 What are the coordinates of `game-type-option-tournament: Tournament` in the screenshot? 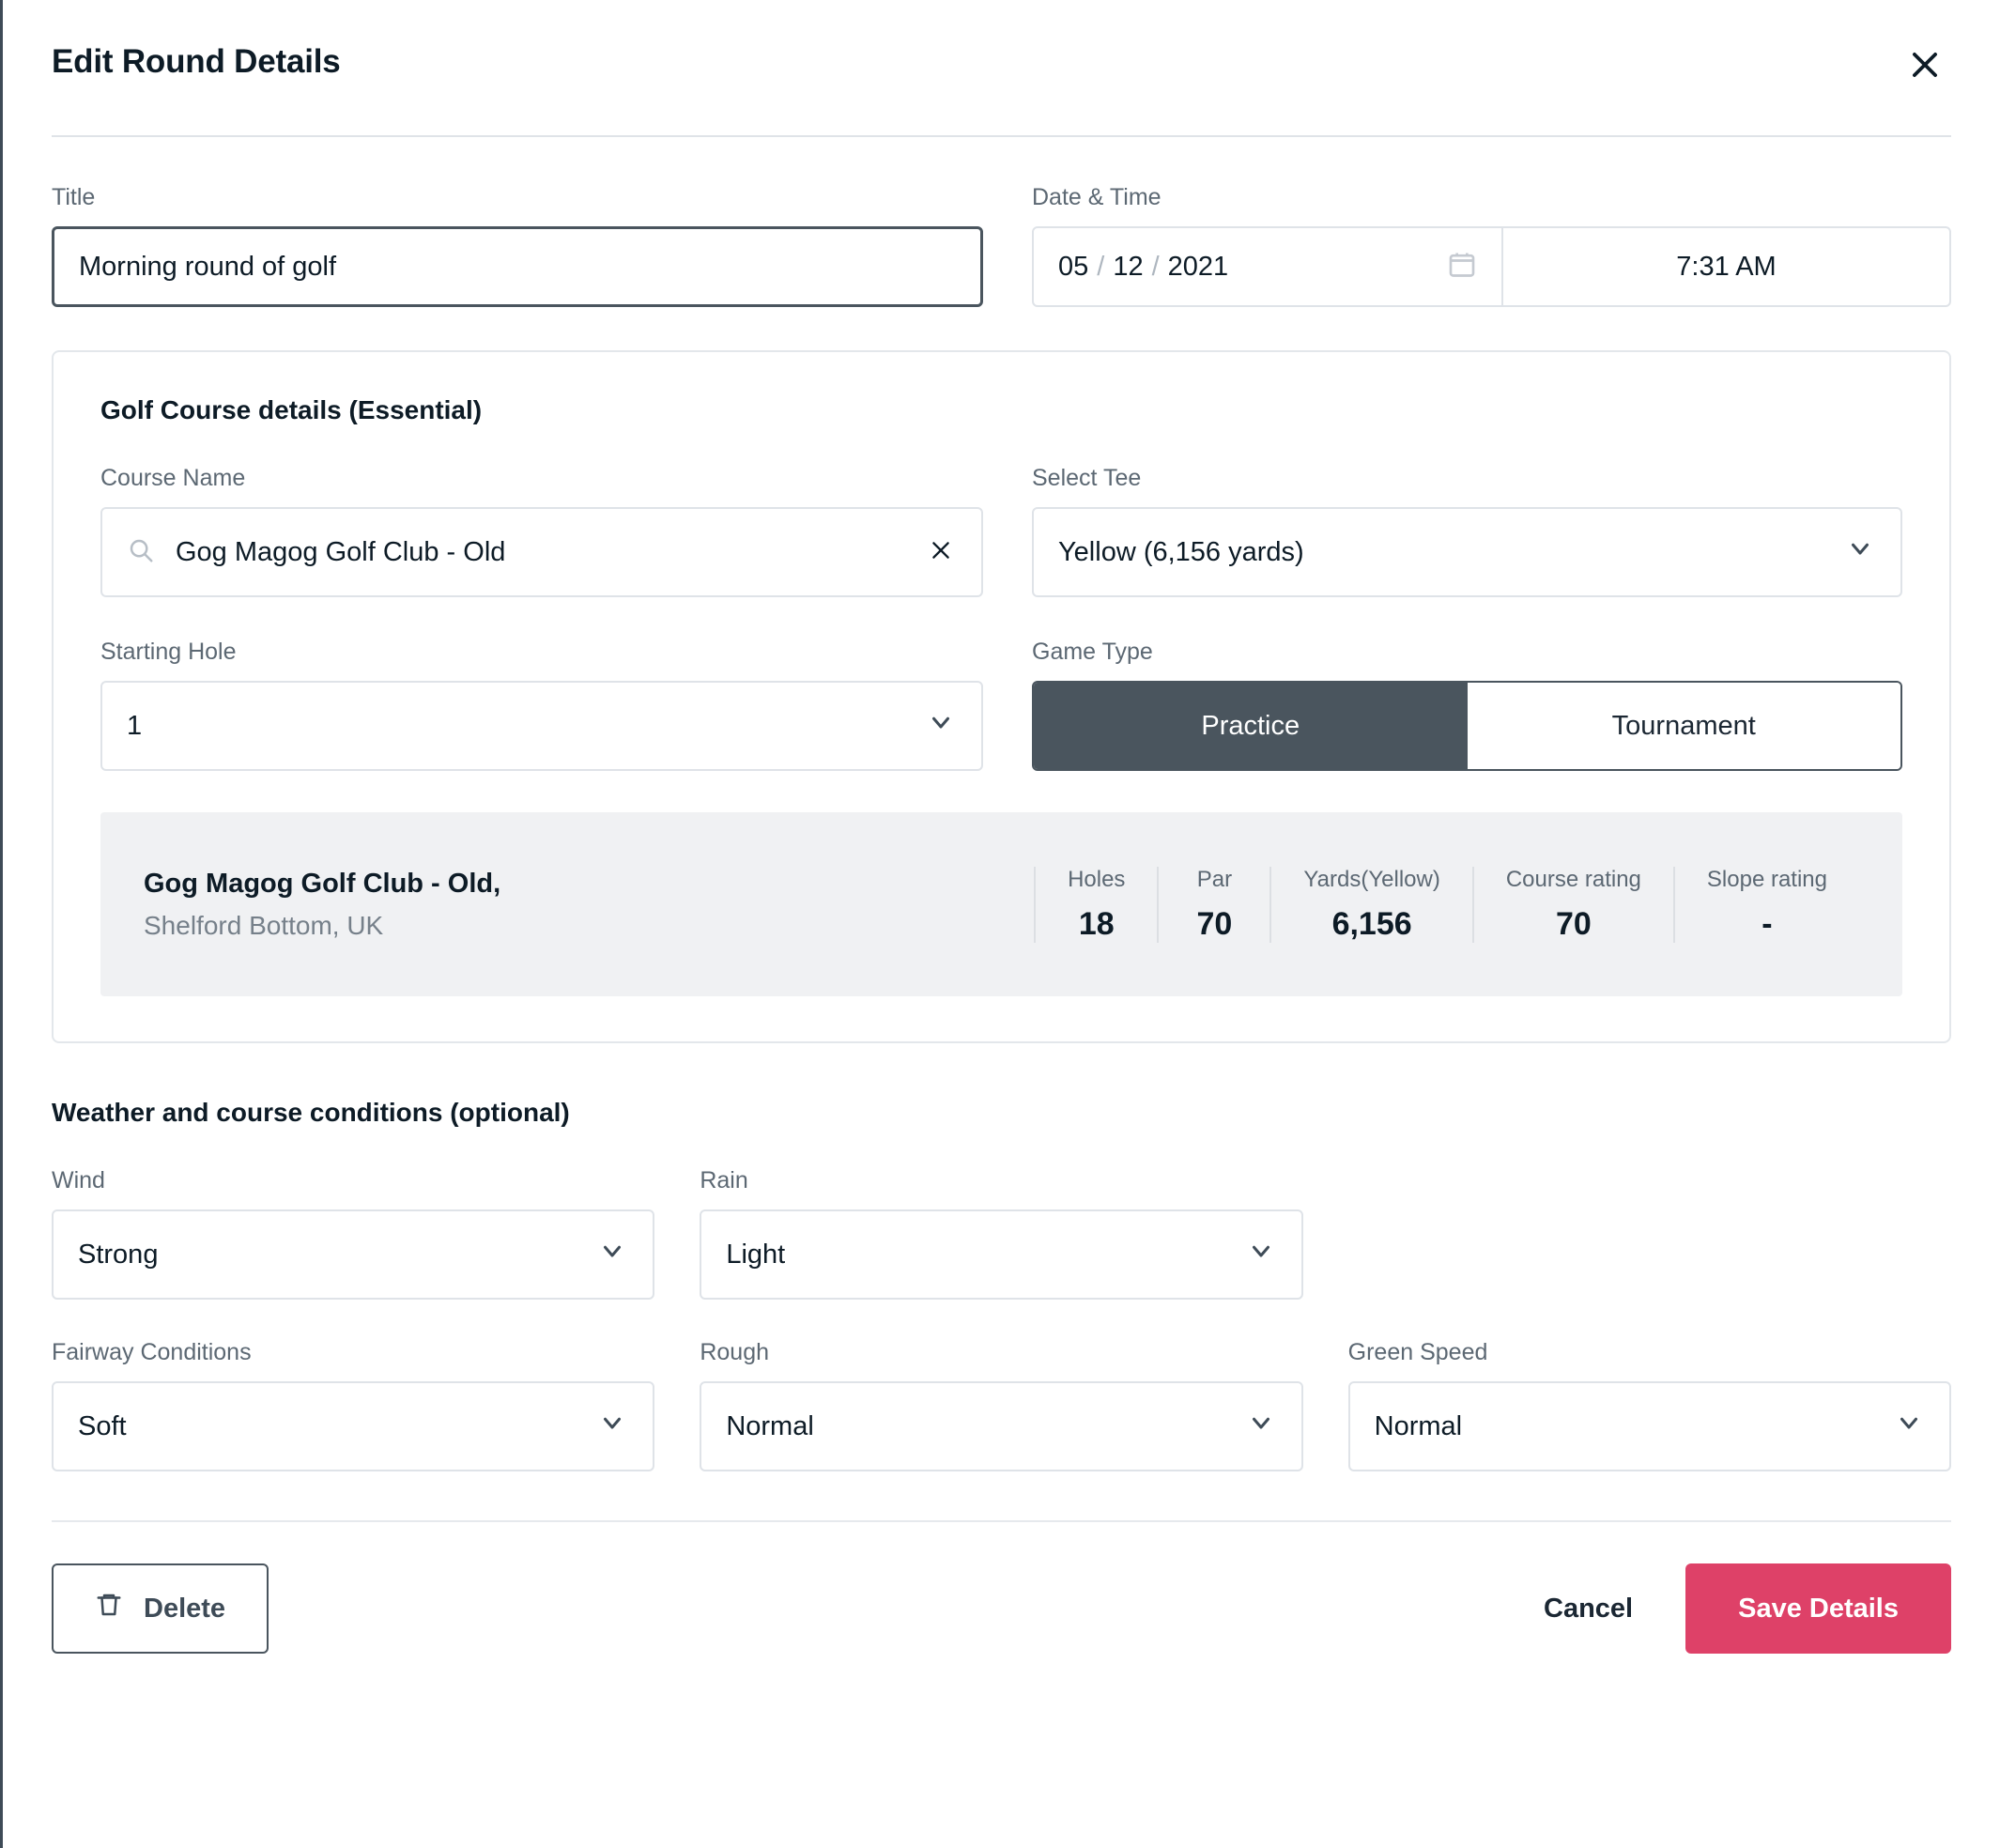 It's located at (1683, 726).